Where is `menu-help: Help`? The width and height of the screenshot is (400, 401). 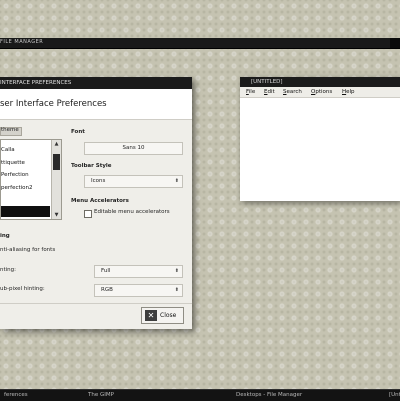
menu-help: Help is located at coordinates (348, 92).